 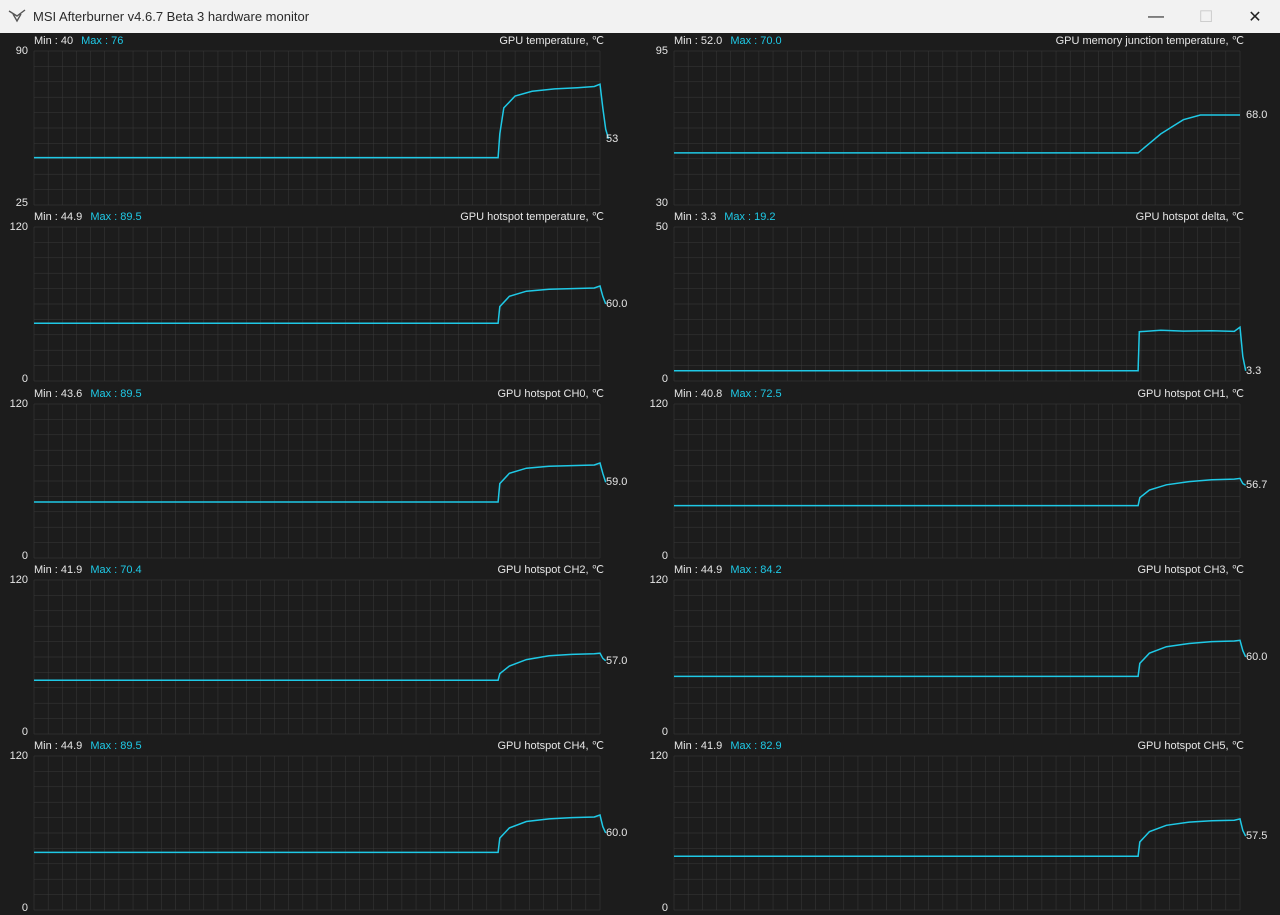 I want to click on y-axis-max: 95, so click(x=661, y=51).